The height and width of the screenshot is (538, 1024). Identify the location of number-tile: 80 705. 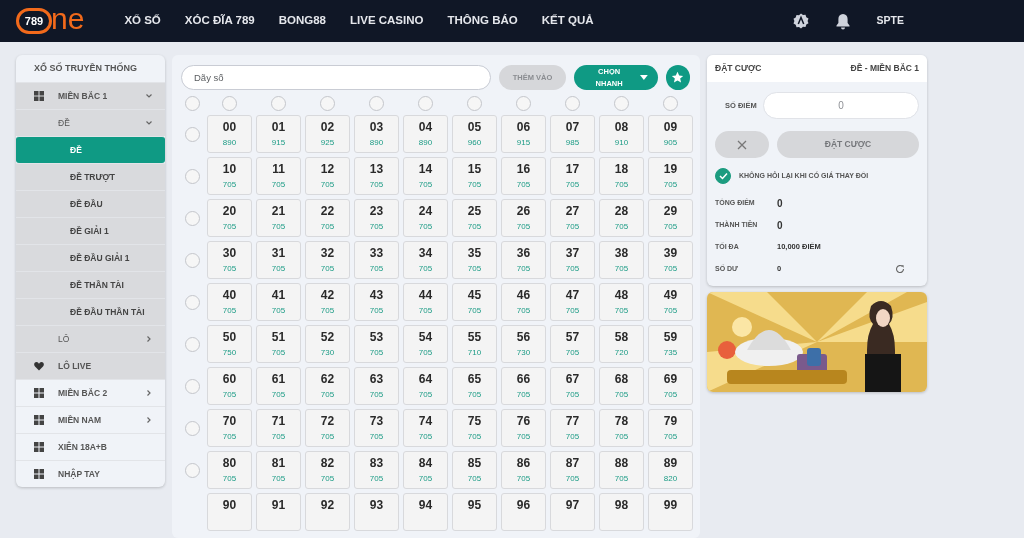
(229, 470).